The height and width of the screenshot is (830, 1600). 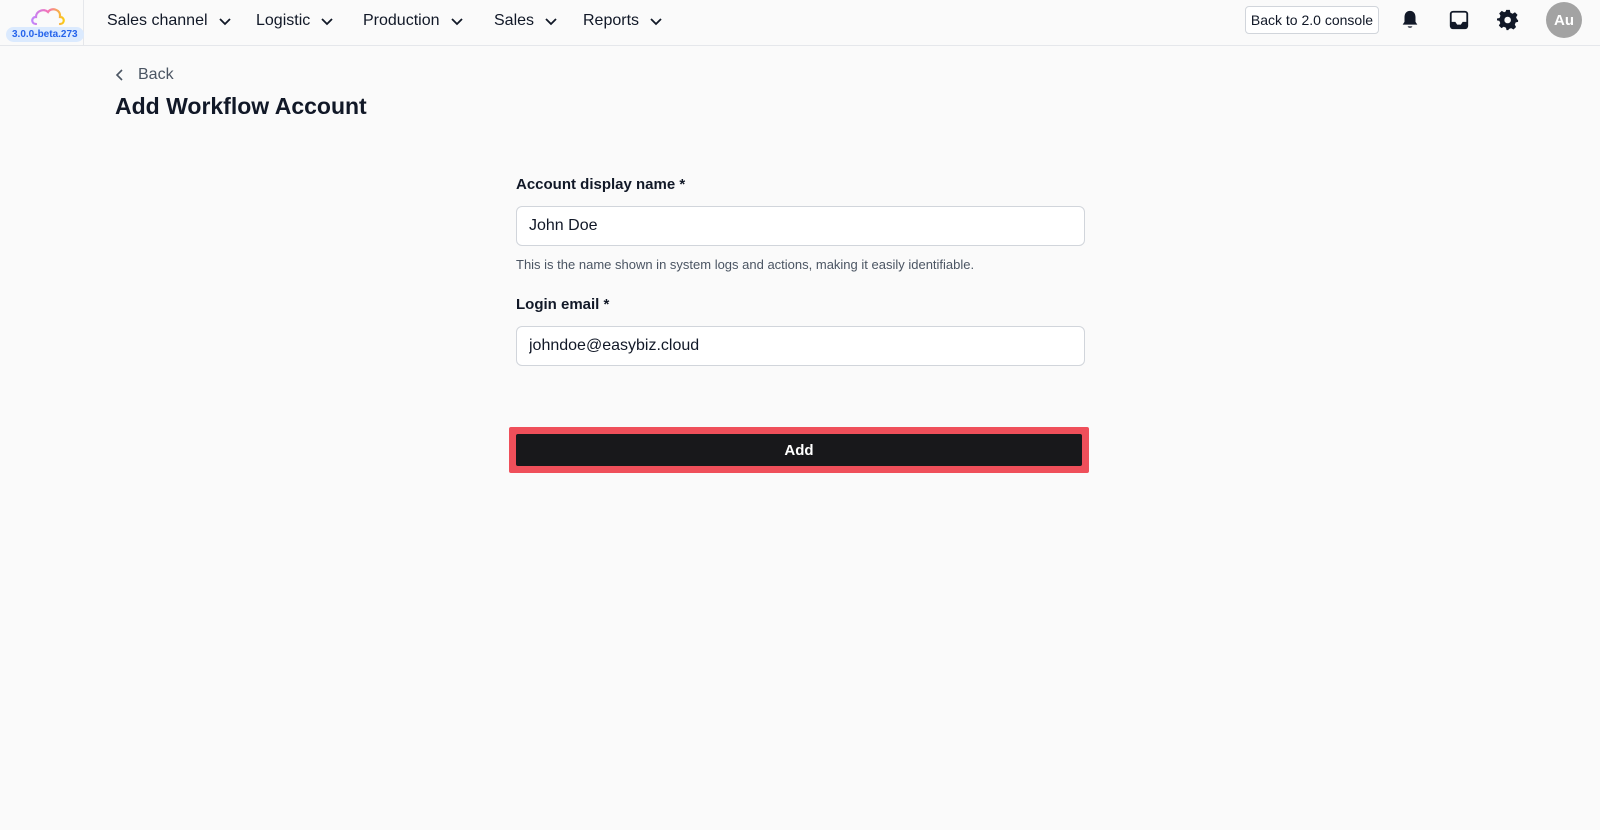 I want to click on login-email-label: Login email *, so click(x=563, y=304).